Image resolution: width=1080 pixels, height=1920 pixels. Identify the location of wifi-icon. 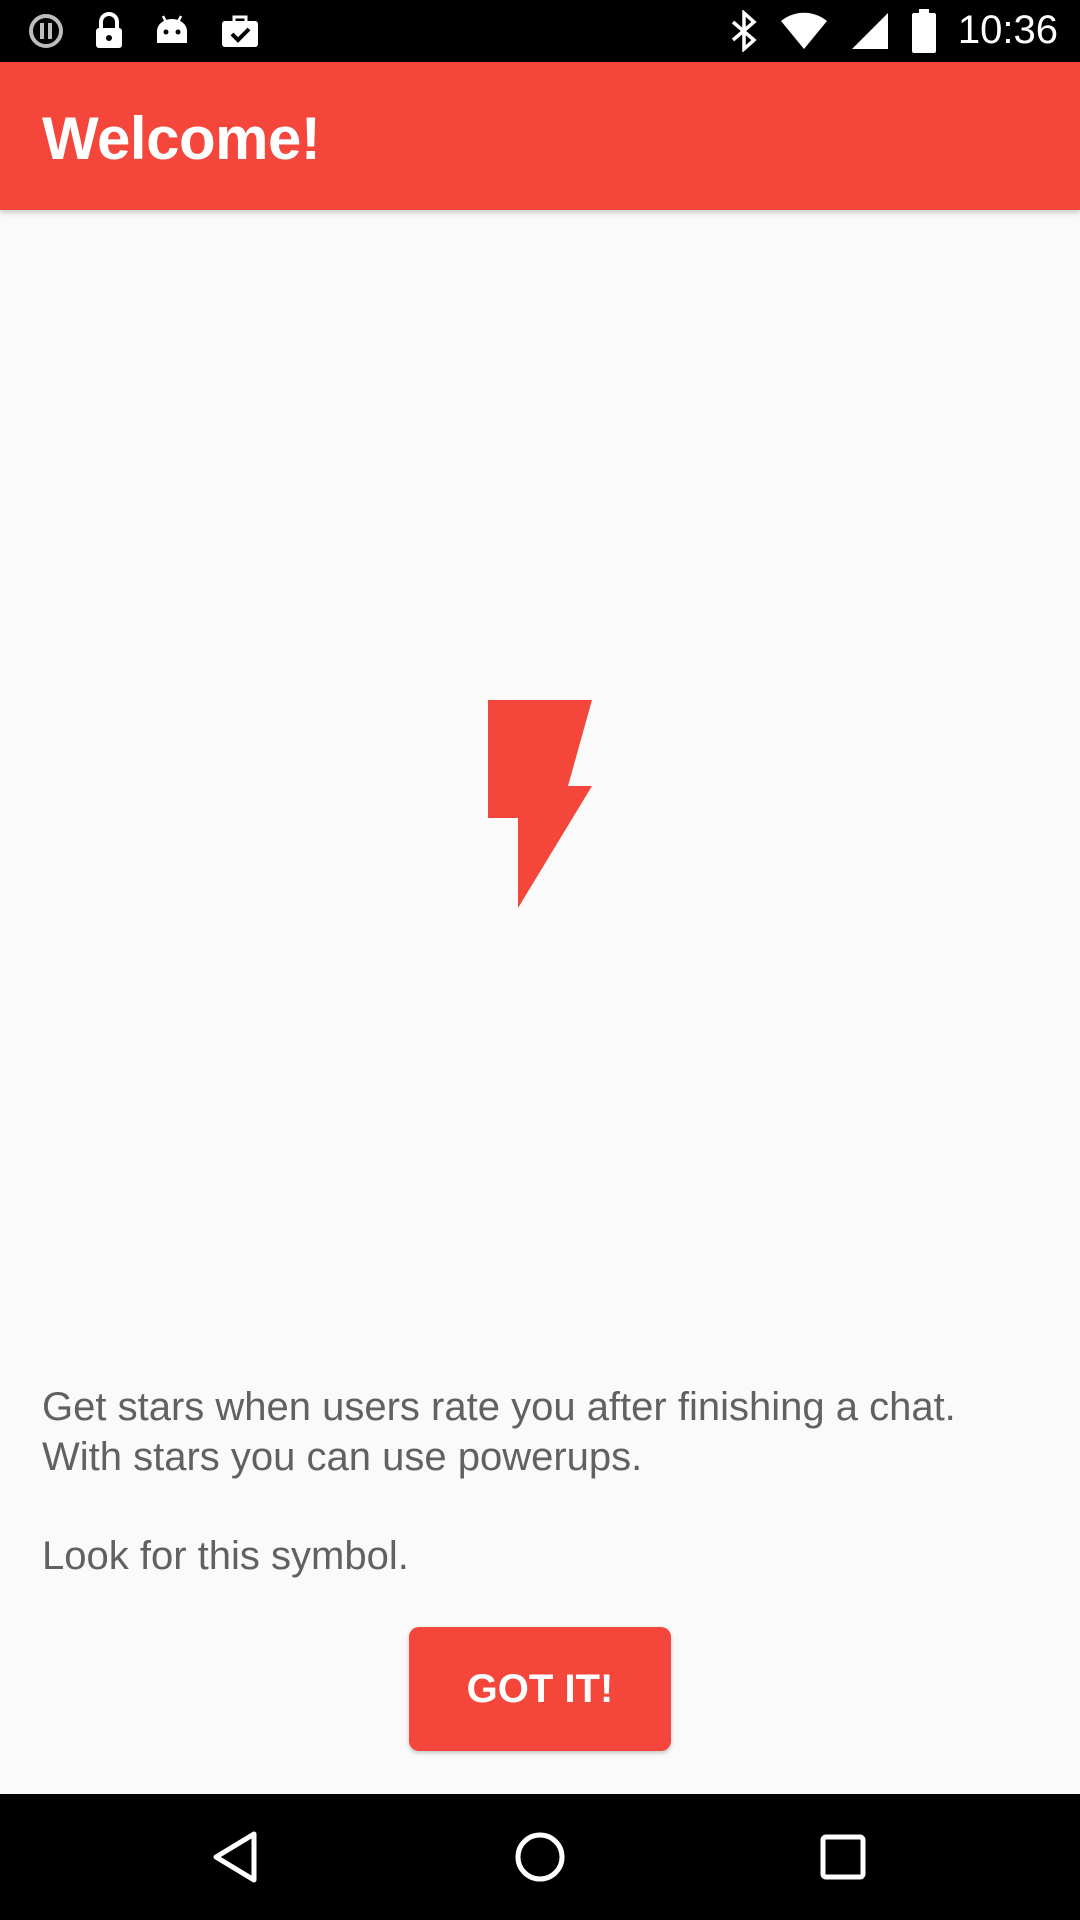
(804, 31).